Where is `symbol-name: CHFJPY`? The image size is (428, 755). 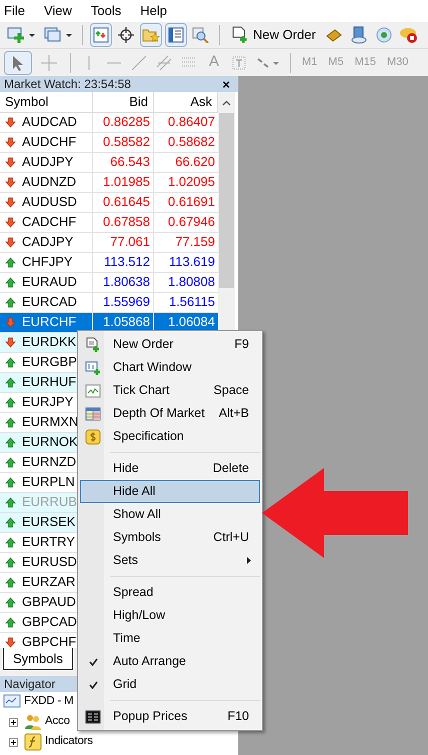 symbol-name: CHFJPY is located at coordinates (47, 262).